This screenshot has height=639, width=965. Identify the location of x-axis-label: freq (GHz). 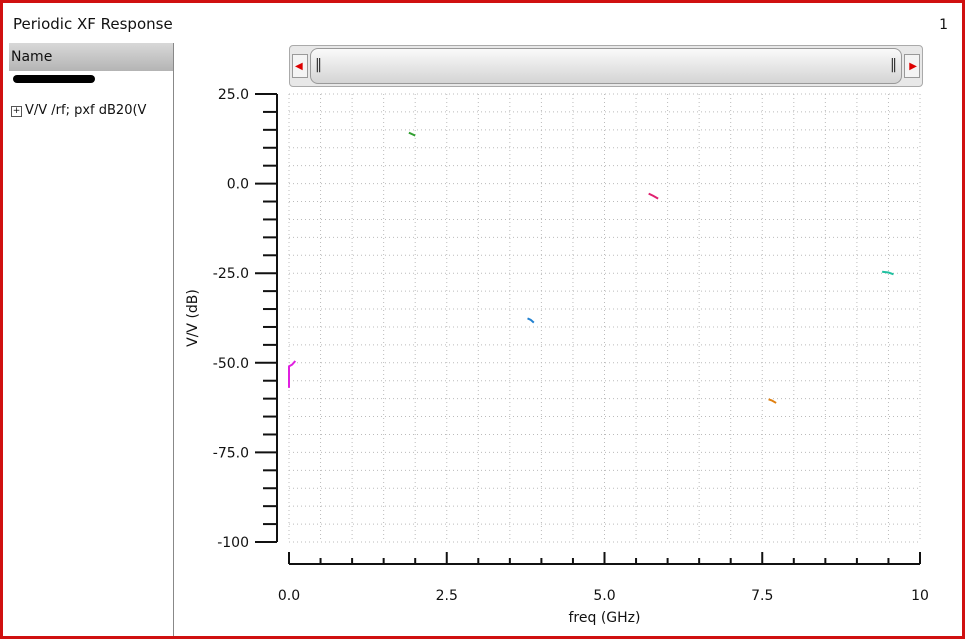
(605, 618).